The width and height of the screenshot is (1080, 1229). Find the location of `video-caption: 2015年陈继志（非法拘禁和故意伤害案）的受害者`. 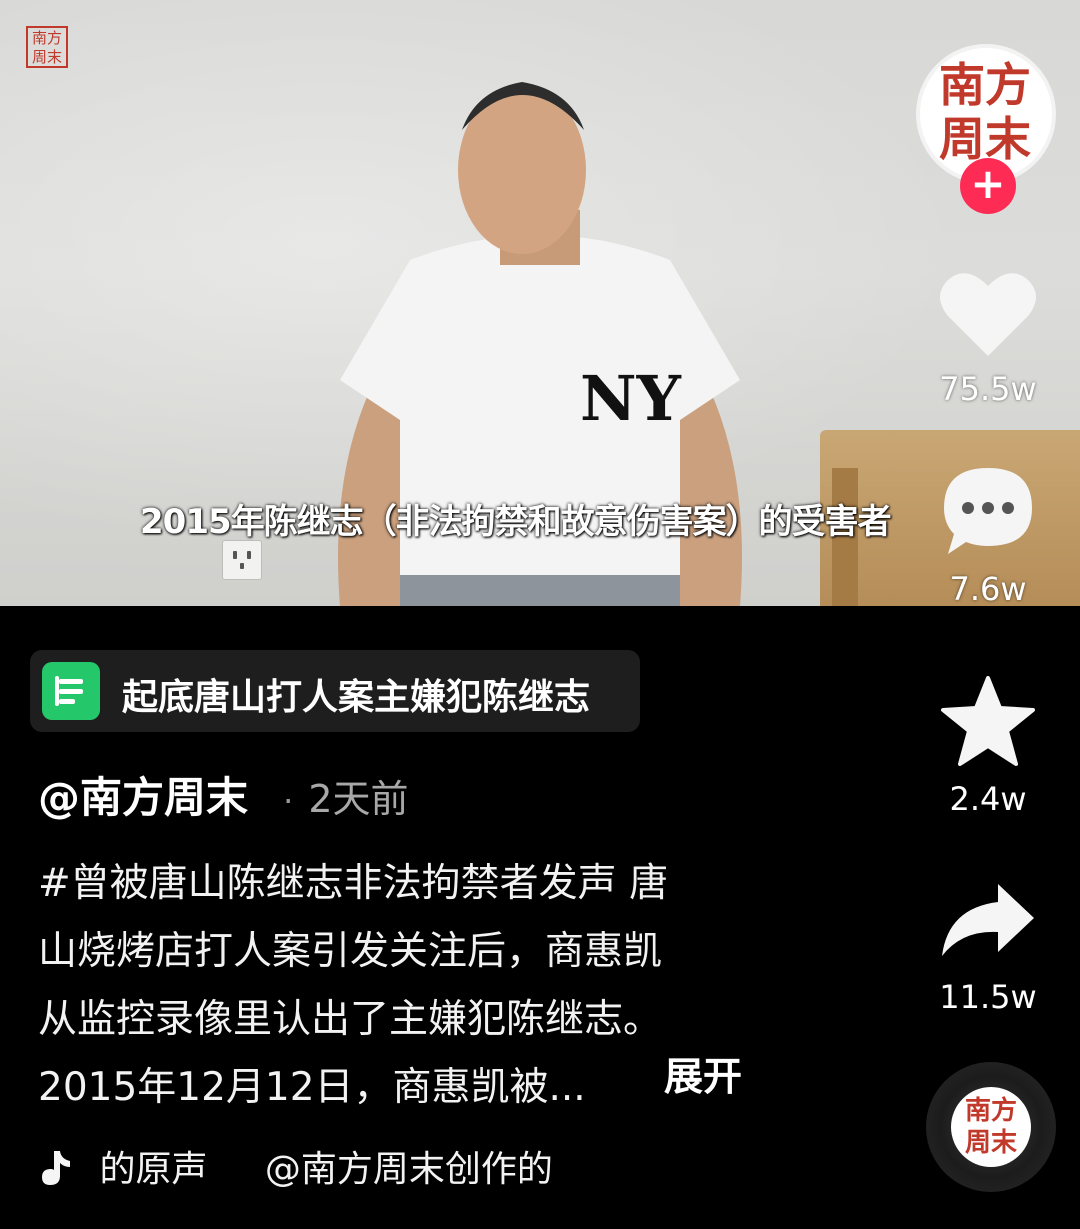

video-caption: 2015年陈继志（非法拘禁和故意伤害案）的受害者 is located at coordinates (516, 522).